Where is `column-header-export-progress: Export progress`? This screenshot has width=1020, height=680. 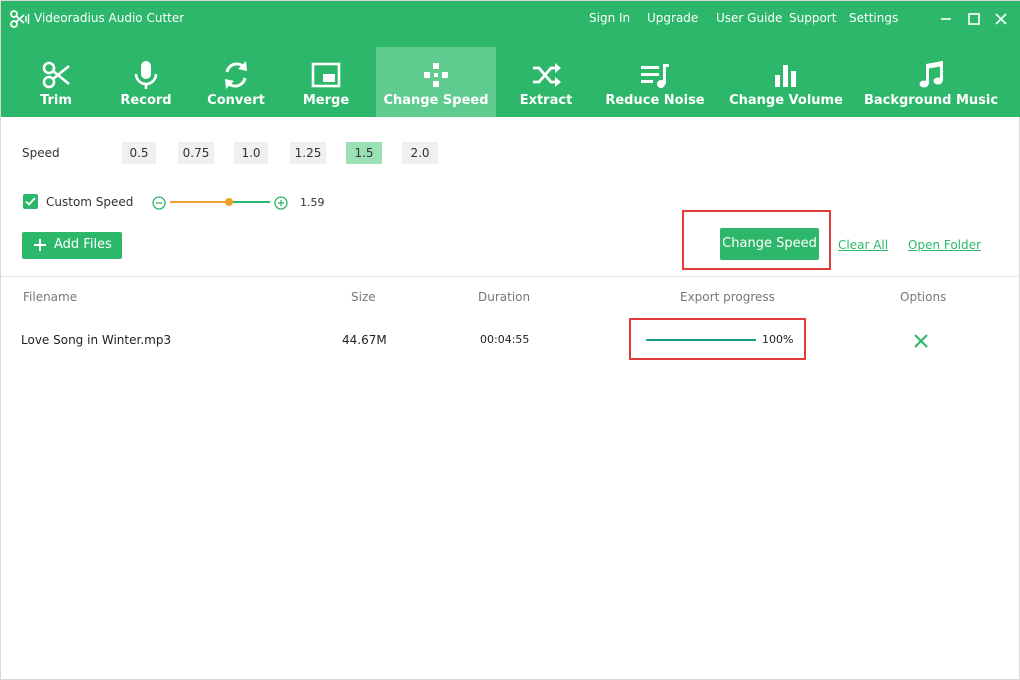 column-header-export-progress: Export progress is located at coordinates (727, 297).